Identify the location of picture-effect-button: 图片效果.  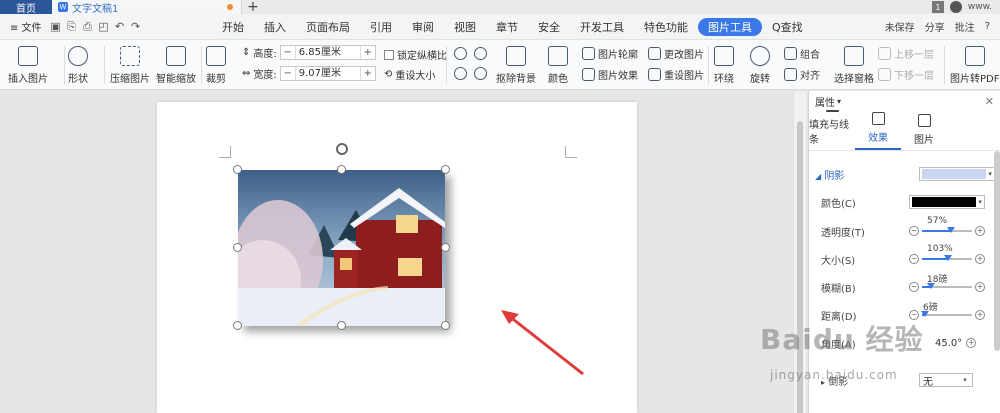
(610, 74).